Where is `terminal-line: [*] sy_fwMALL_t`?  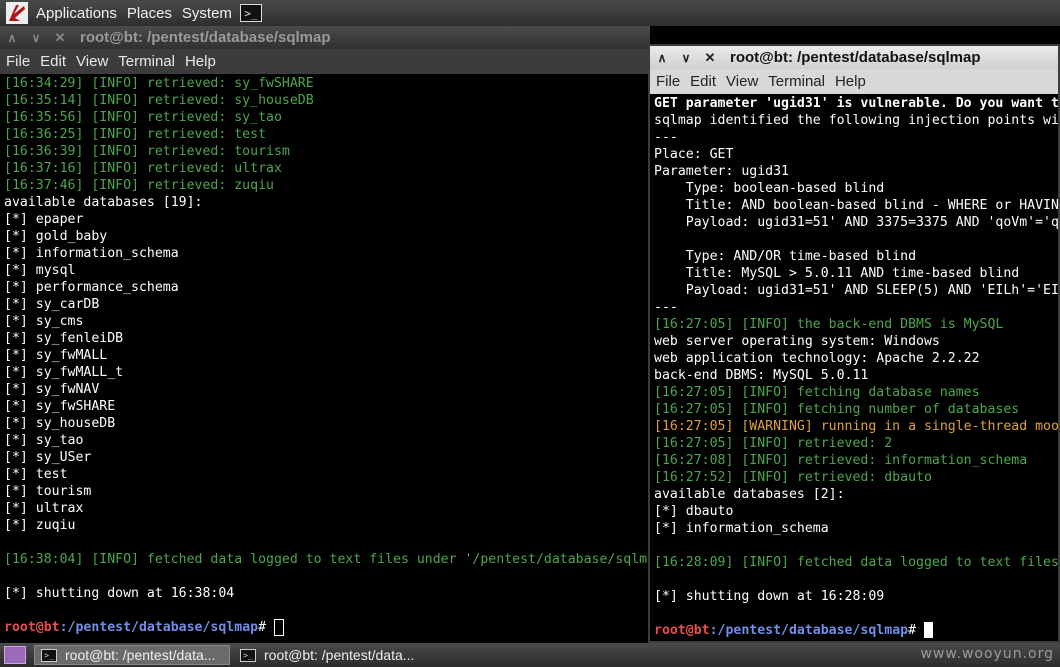 terminal-line: [*] sy_fwMALL_t is located at coordinates (64, 372).